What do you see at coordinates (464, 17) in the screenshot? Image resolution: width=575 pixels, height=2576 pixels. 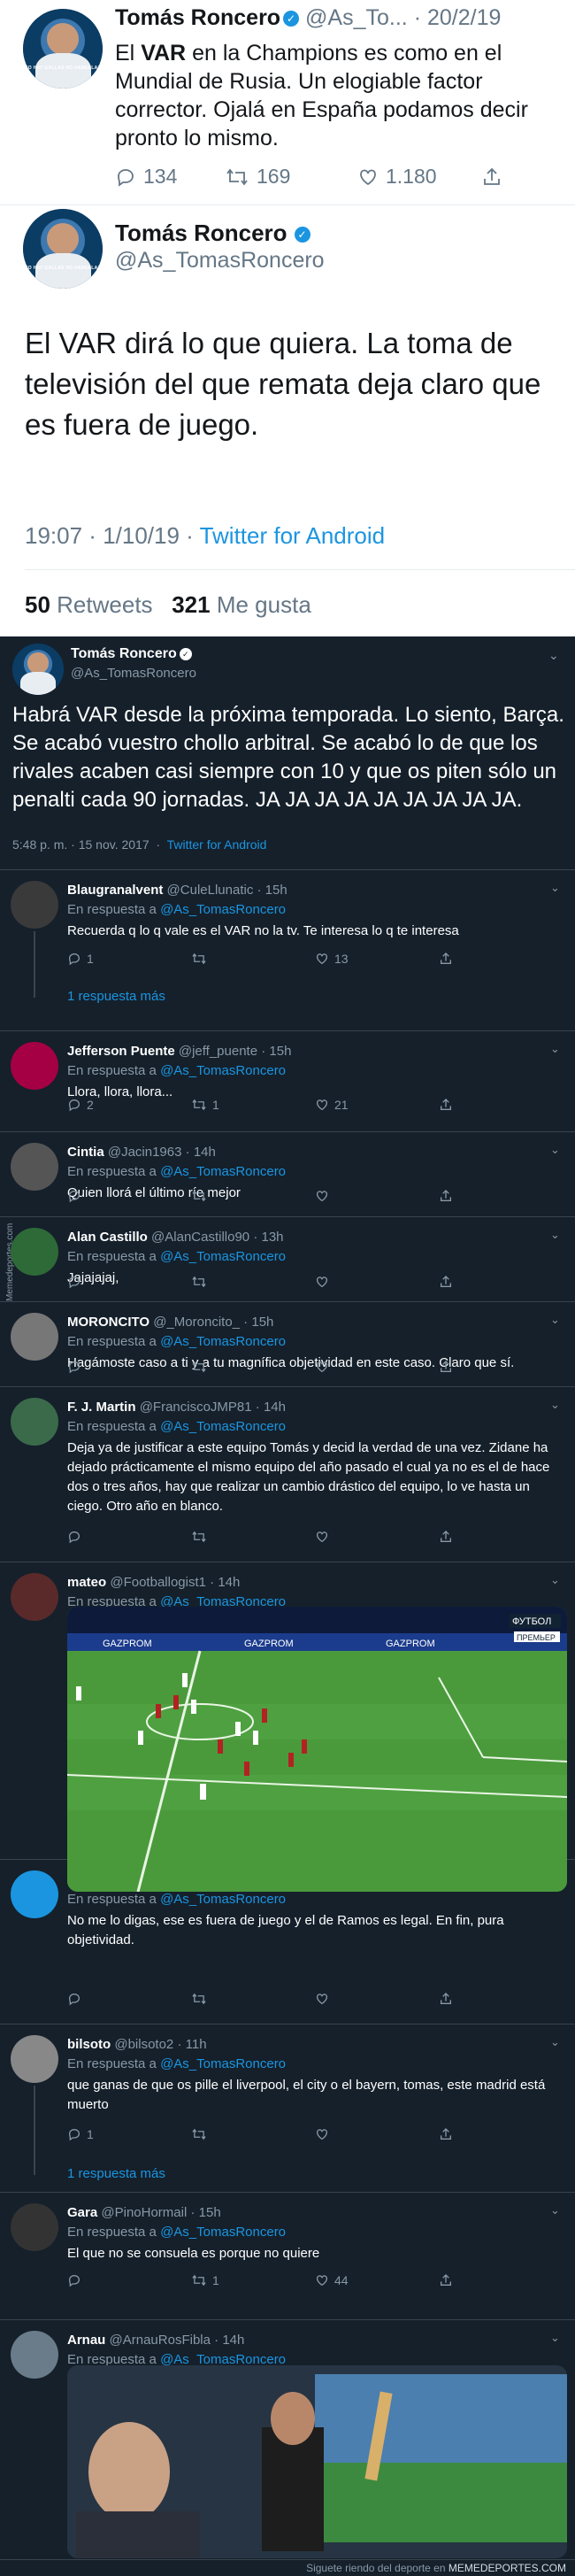 I see `tweet-date: 20/2/19` at bounding box center [464, 17].